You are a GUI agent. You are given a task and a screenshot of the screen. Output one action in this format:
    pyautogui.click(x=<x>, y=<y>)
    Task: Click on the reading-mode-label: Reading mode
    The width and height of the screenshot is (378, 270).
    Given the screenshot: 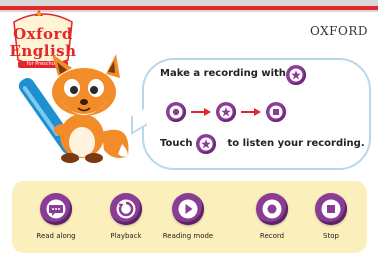 What is the action you would take?
    pyautogui.click(x=188, y=236)
    